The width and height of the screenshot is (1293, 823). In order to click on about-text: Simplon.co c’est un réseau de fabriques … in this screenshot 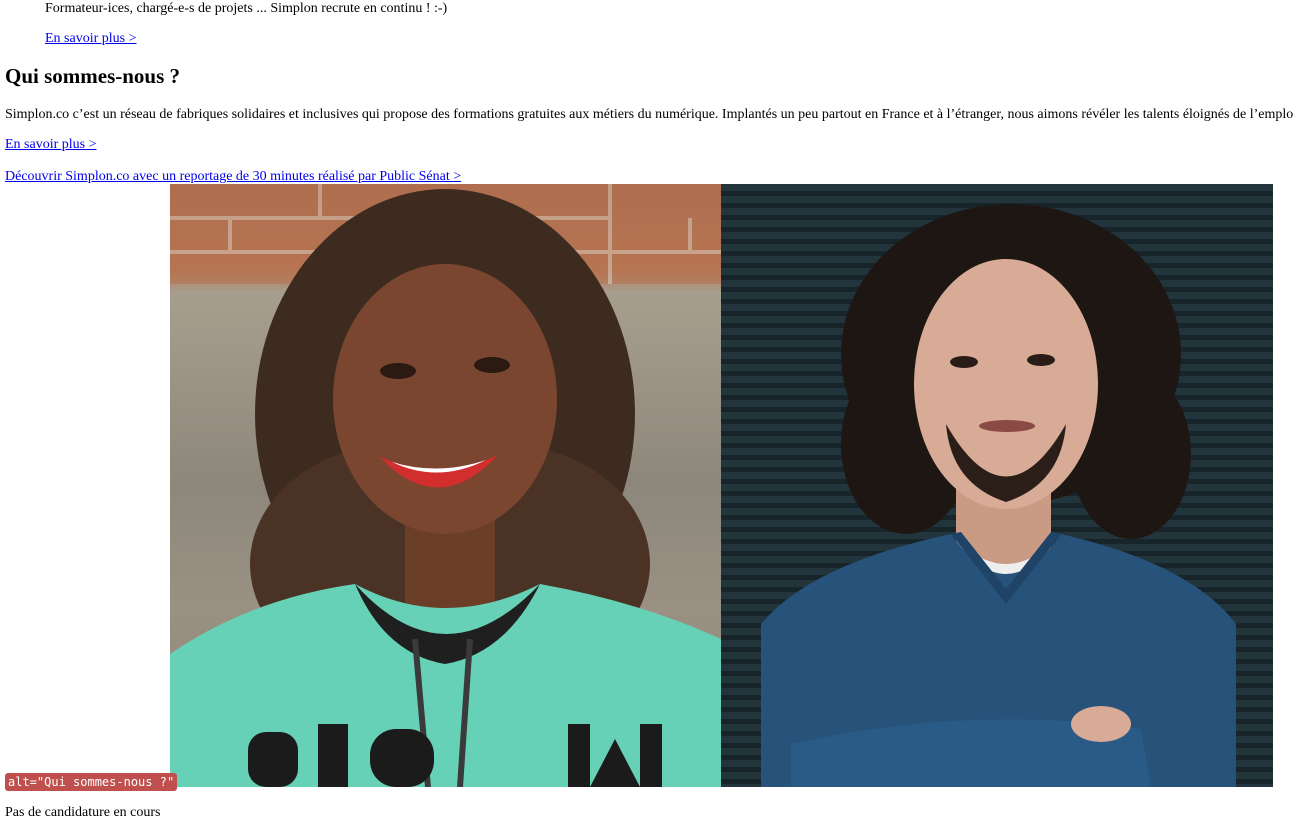, I will do `click(649, 114)`.